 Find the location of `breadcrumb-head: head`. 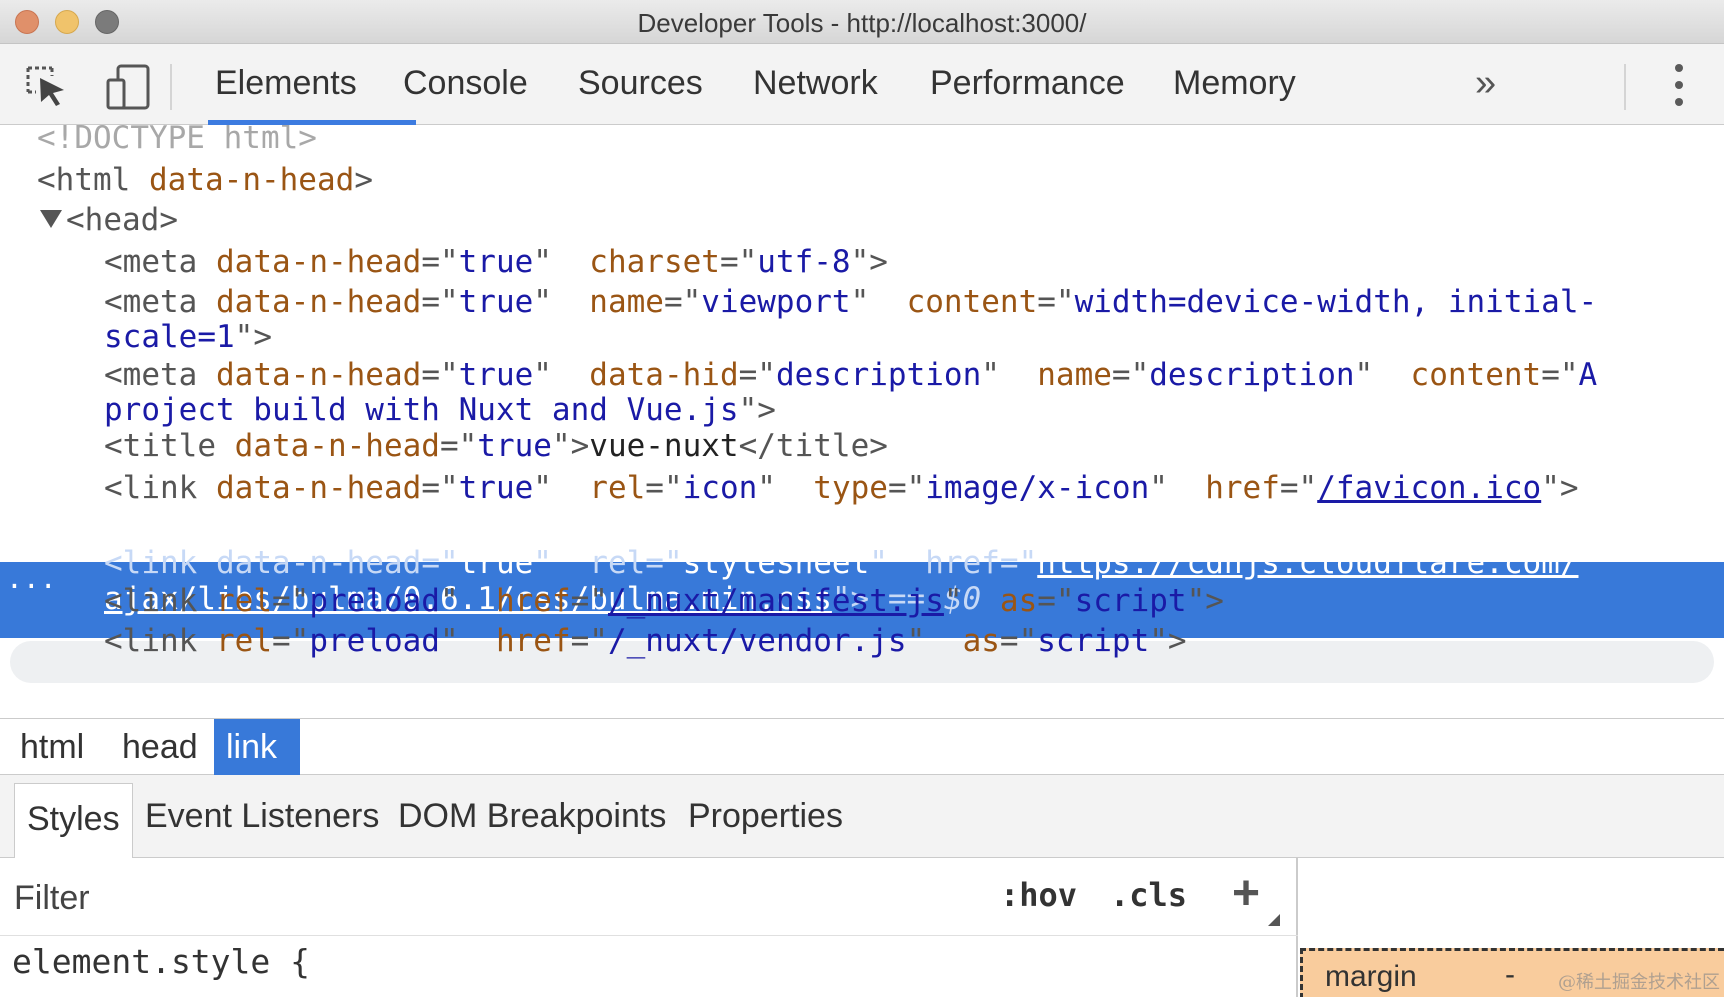

breadcrumb-head: head is located at coordinates (160, 747).